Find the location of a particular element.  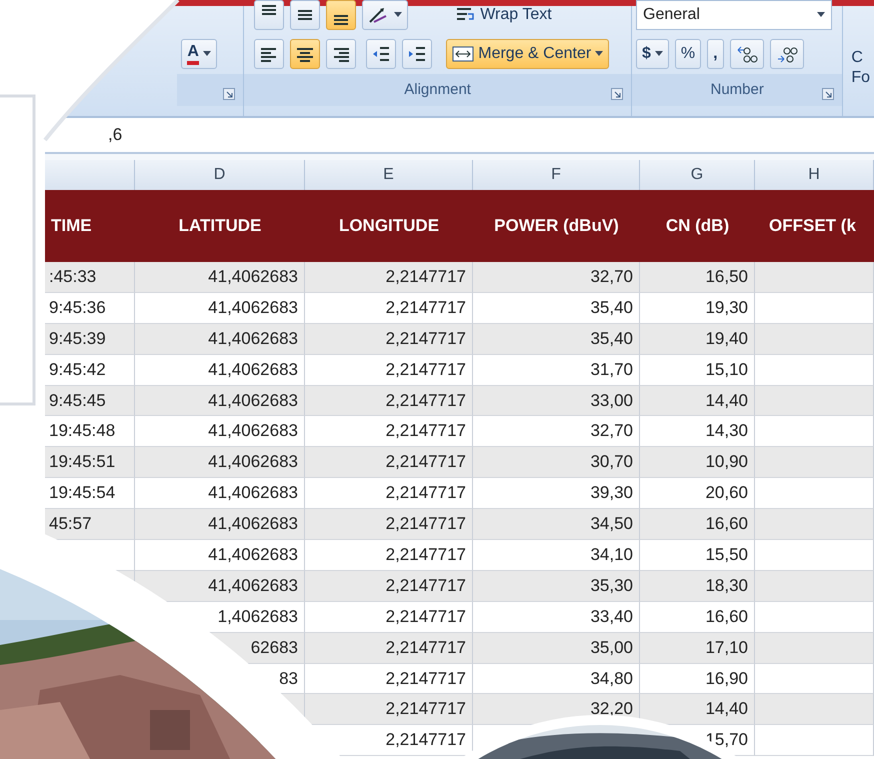

align-center-button is located at coordinates (305, 54).